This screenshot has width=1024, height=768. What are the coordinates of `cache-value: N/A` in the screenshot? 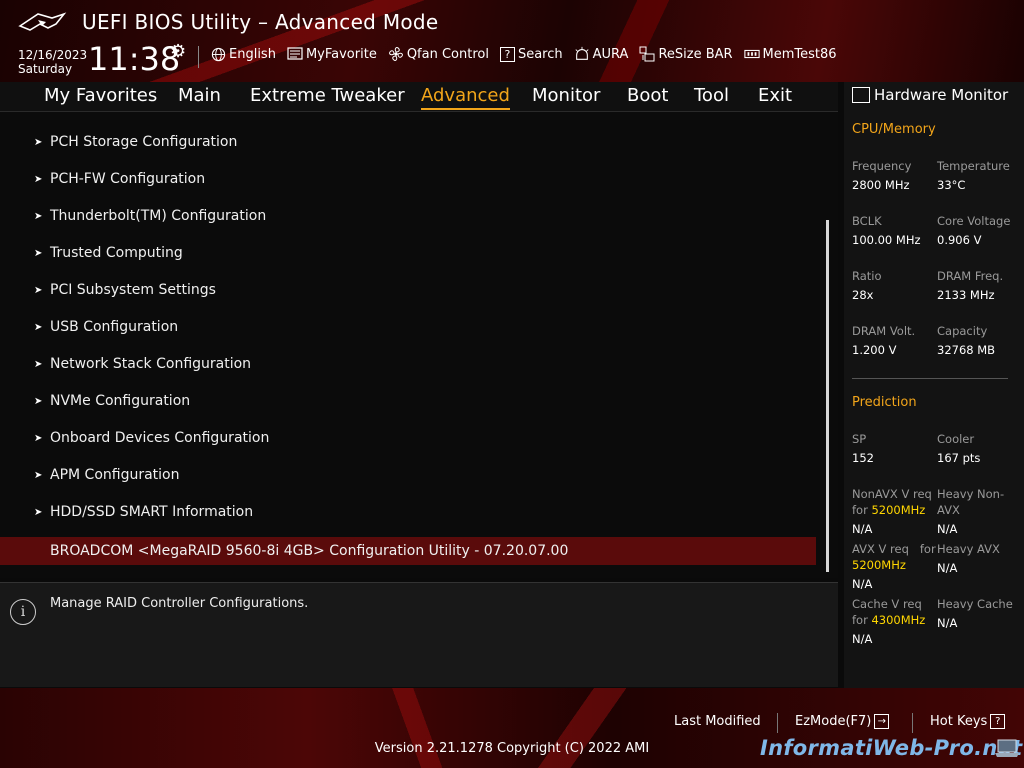 It's located at (862, 639).